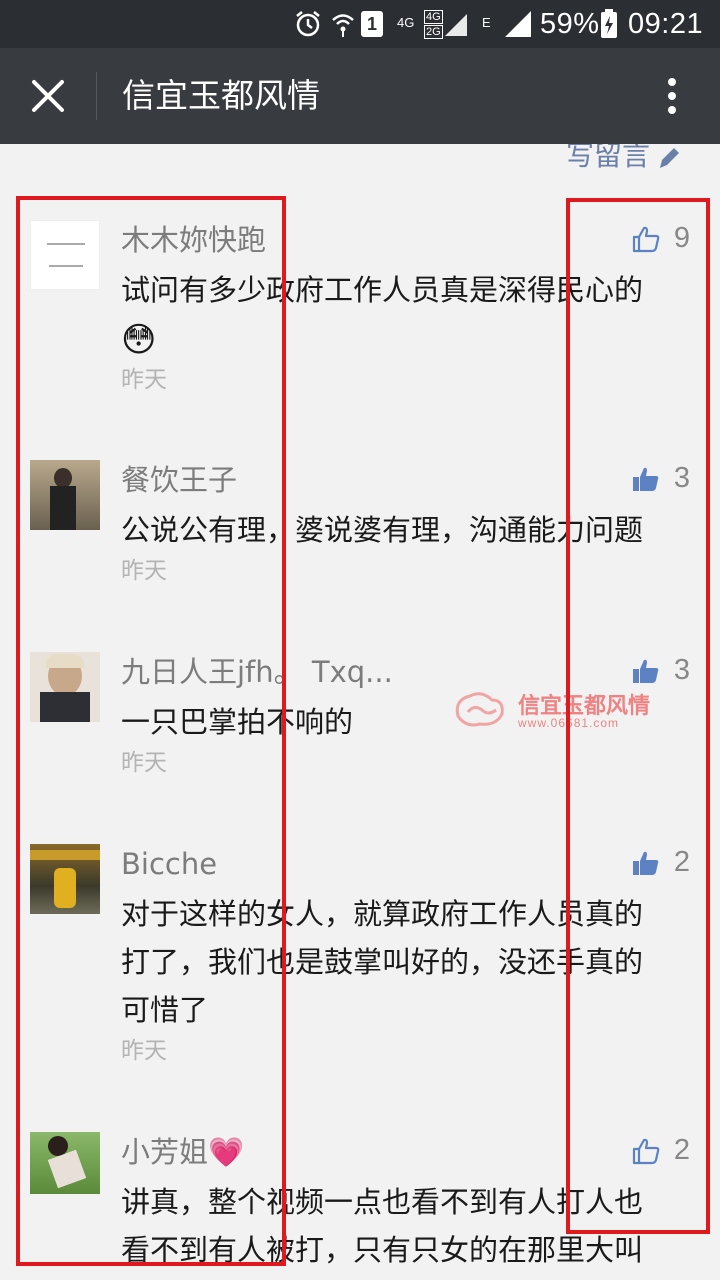  I want to click on alarm-icon, so click(308, 24).